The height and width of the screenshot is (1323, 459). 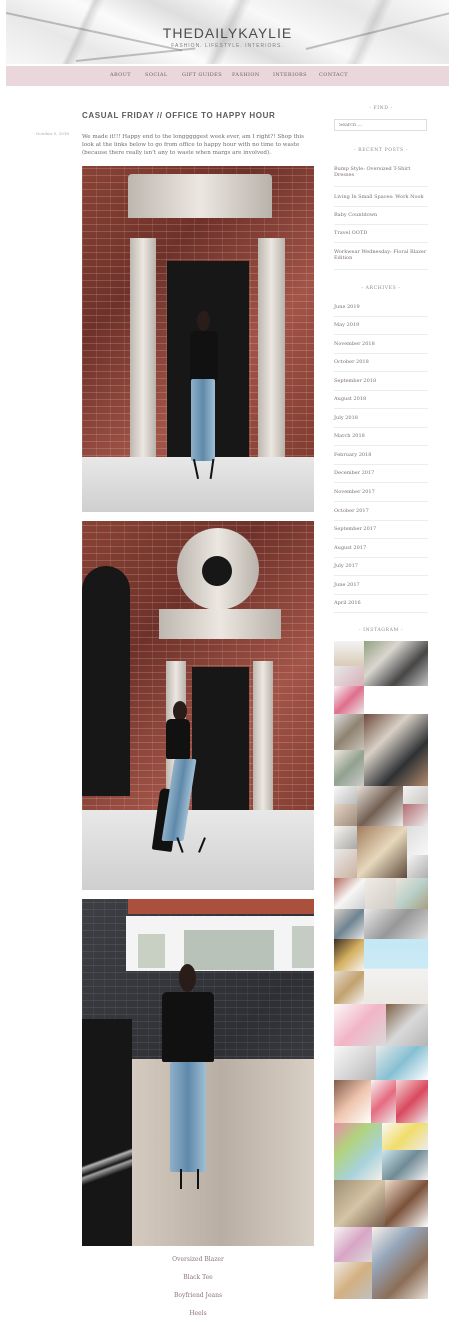 I want to click on nav-interiors: INTERIORS, so click(x=290, y=75).